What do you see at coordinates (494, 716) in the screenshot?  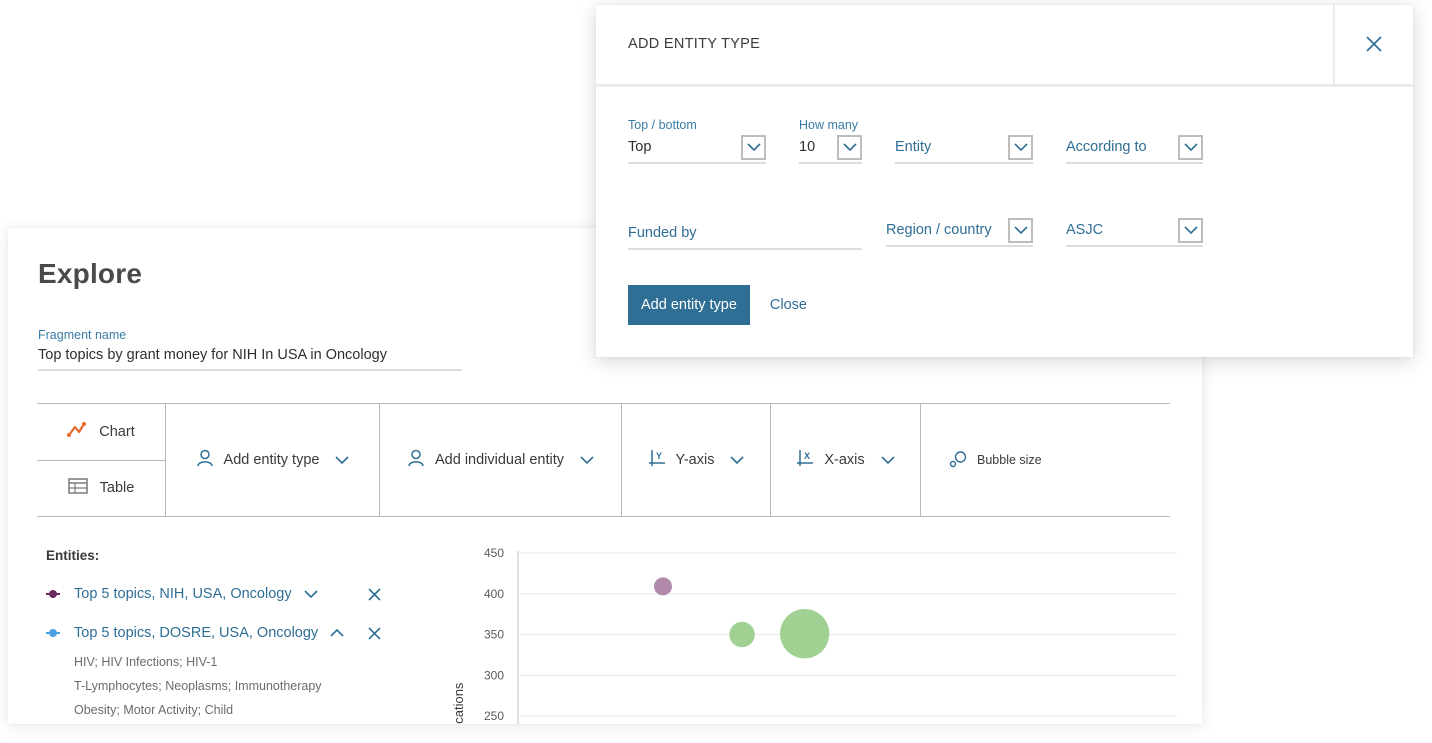 I see `y-tick-label: 250` at bounding box center [494, 716].